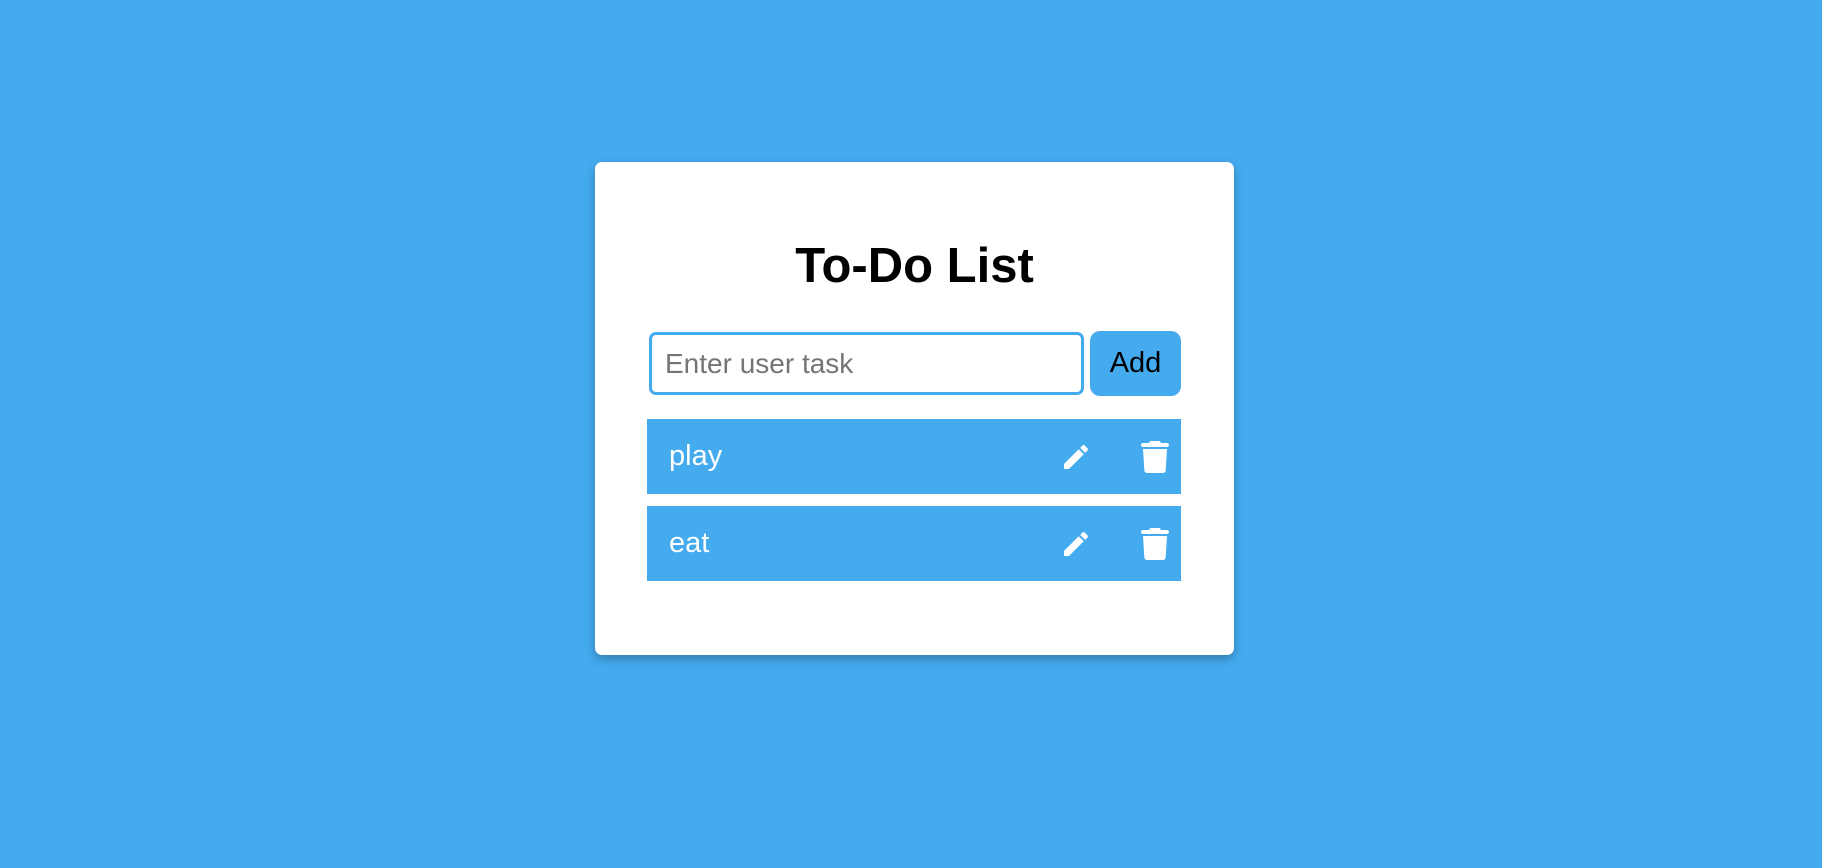 The height and width of the screenshot is (868, 1822). Describe the element at coordinates (914, 543) in the screenshot. I see `task-item: eat` at that location.